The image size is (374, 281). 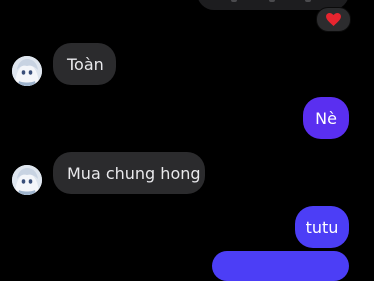 I want to click on heart-icon, so click(x=333, y=19).